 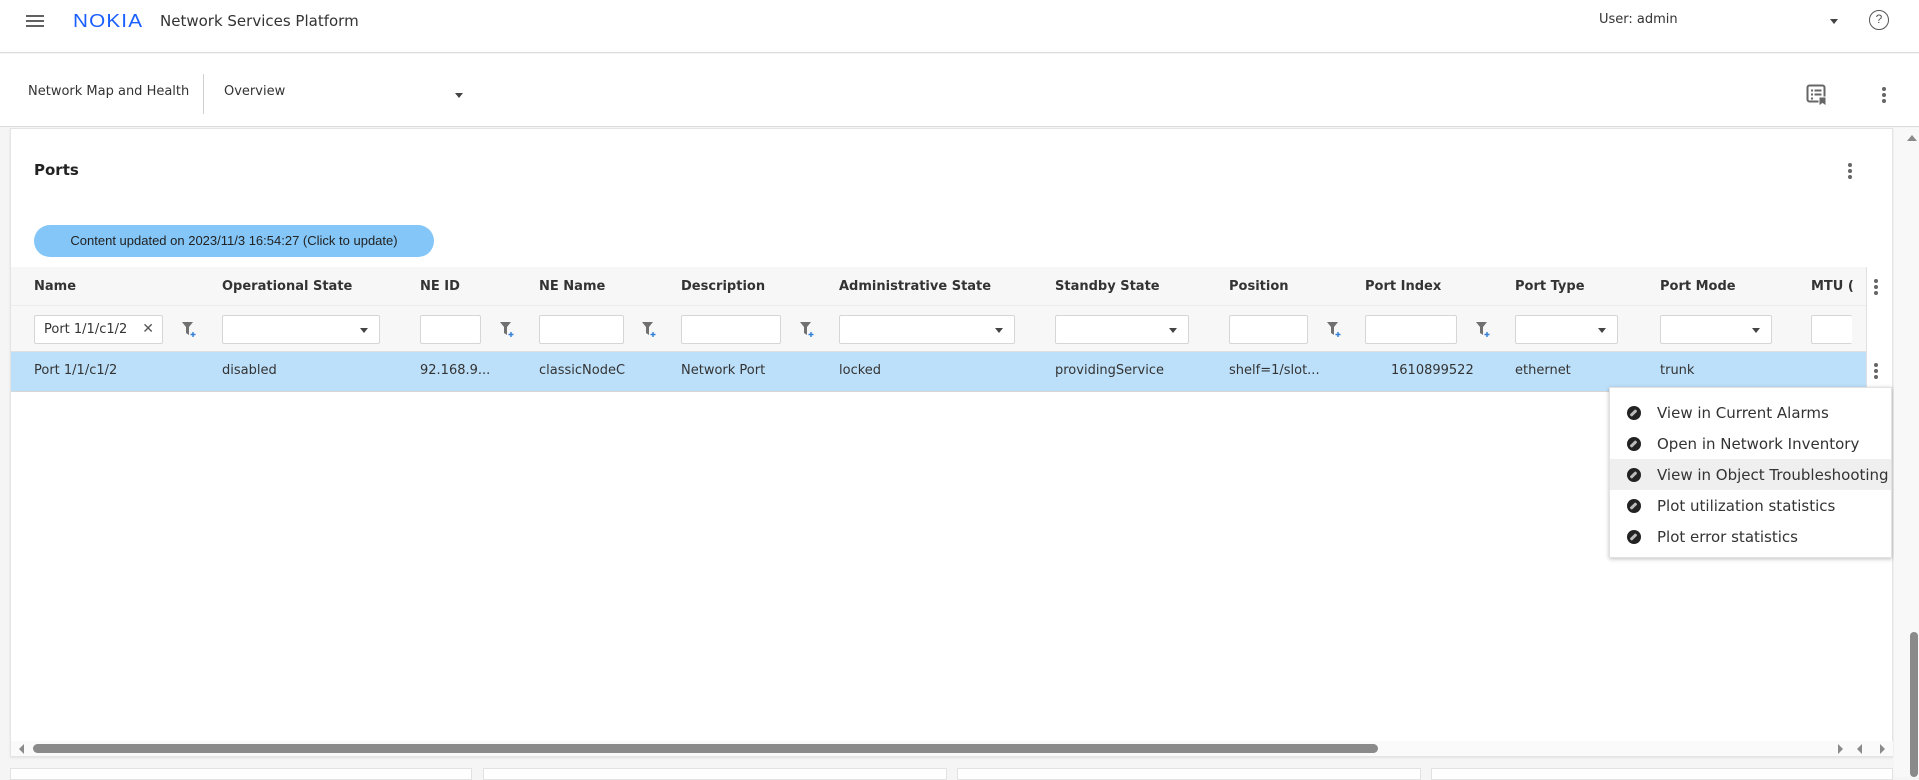 I want to click on column-header-administrative-state: Administrative State, so click(x=915, y=286).